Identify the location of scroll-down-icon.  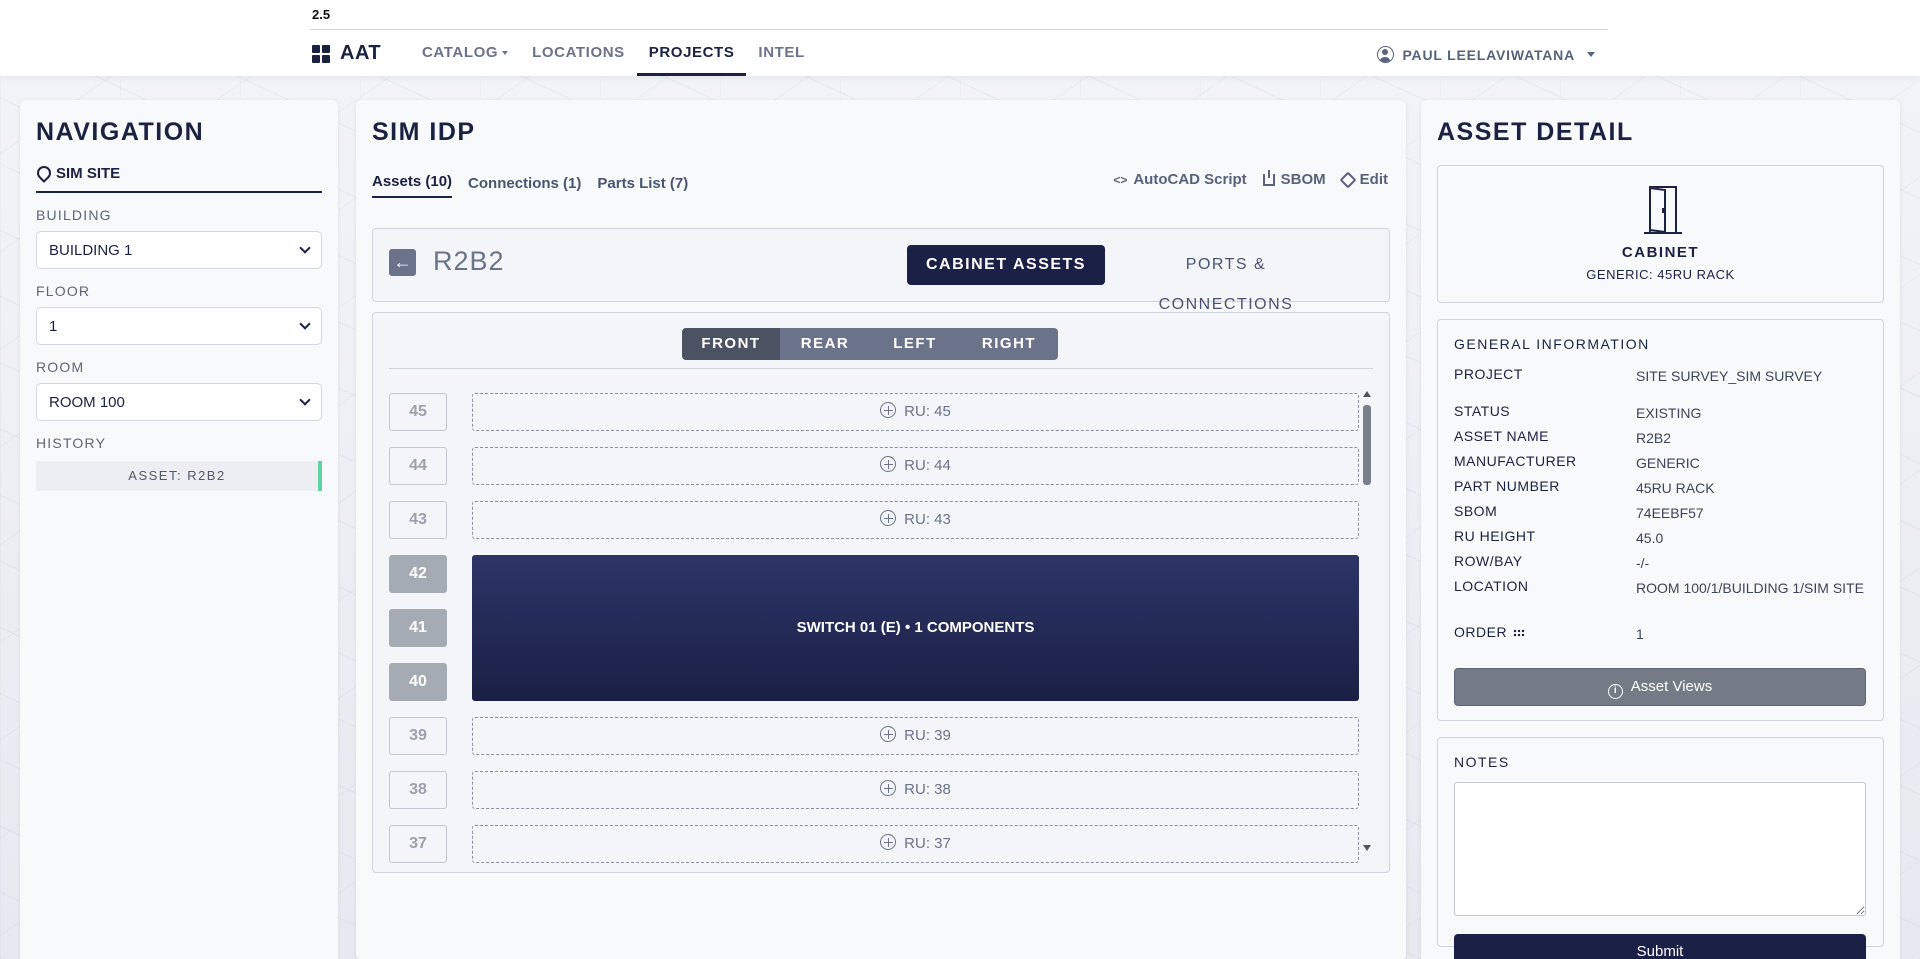
(1367, 848).